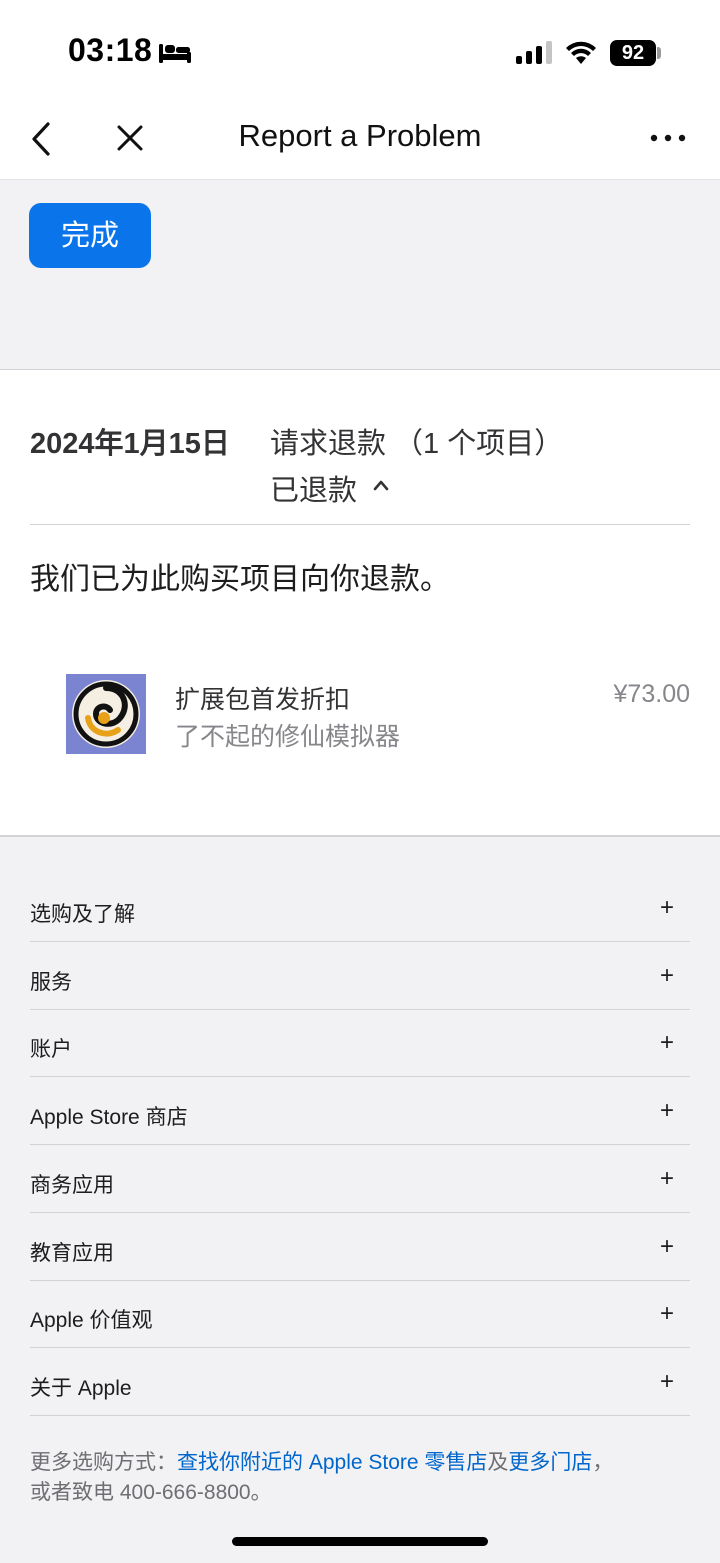 The height and width of the screenshot is (1563, 720). What do you see at coordinates (603, 1462) in the screenshot?
I see `footer-note-suffix: ，` at bounding box center [603, 1462].